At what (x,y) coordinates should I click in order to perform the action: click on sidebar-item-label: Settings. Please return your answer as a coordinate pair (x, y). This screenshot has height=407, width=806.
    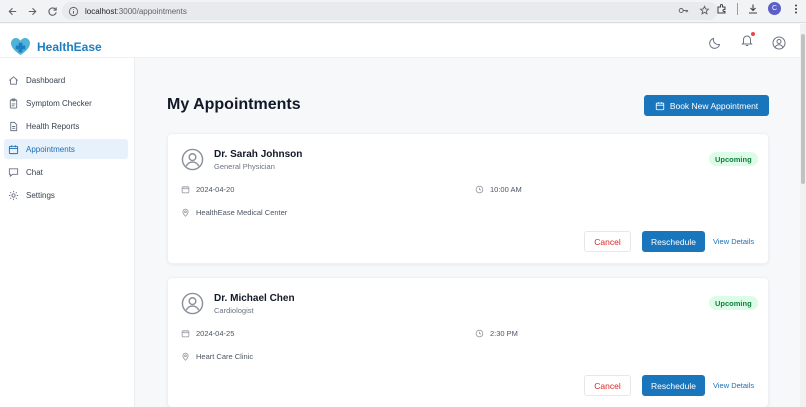
    Looking at the image, I should click on (40, 195).